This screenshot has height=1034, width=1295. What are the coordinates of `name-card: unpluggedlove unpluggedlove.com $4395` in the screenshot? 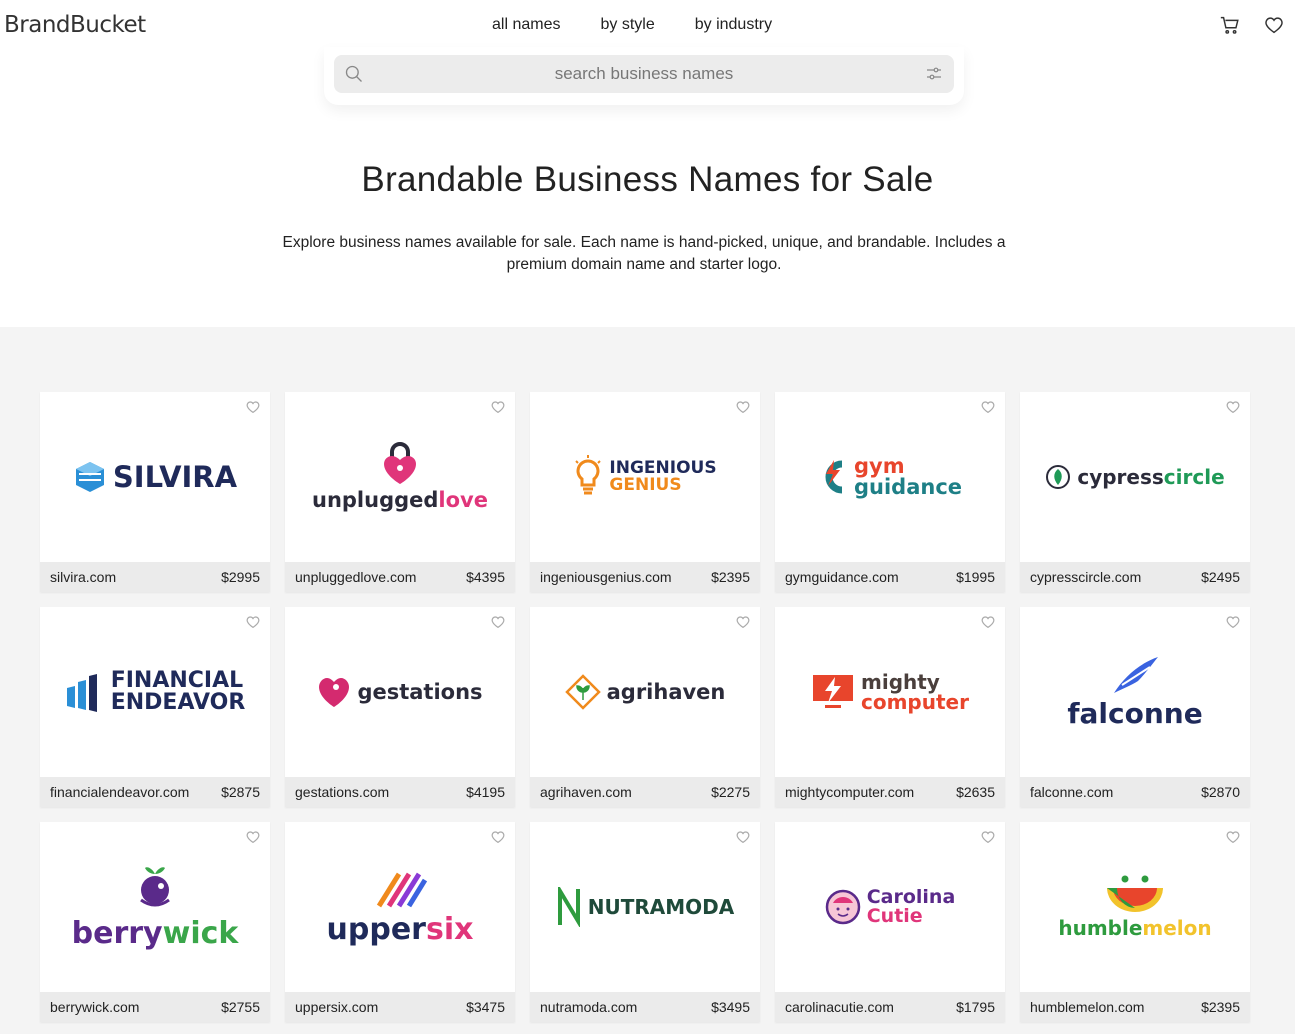 It's located at (400, 492).